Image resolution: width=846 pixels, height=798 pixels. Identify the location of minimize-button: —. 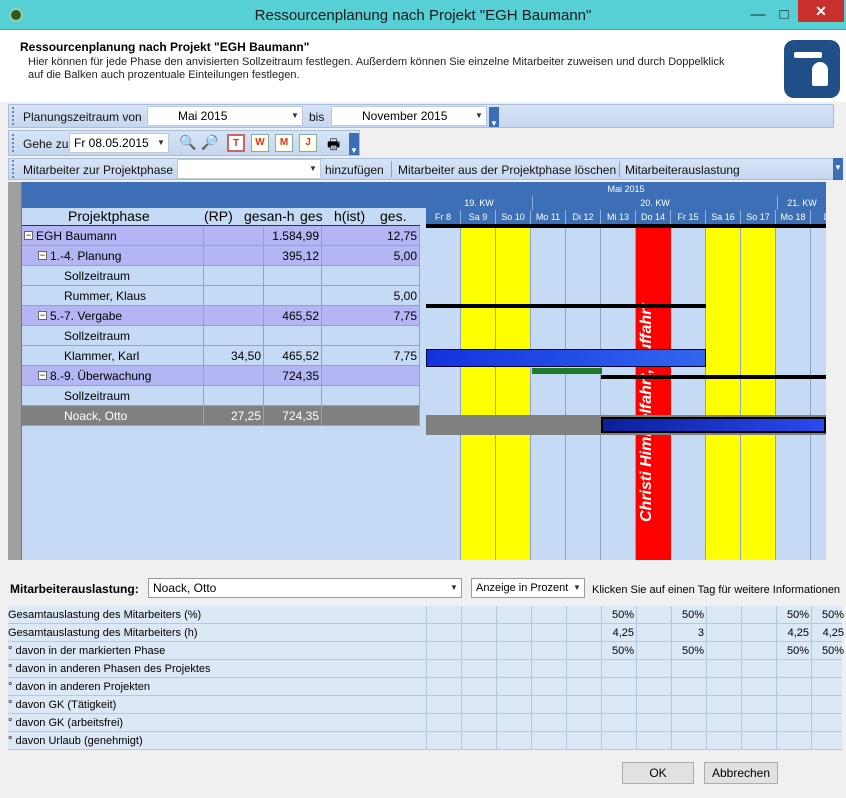
(758, 14).